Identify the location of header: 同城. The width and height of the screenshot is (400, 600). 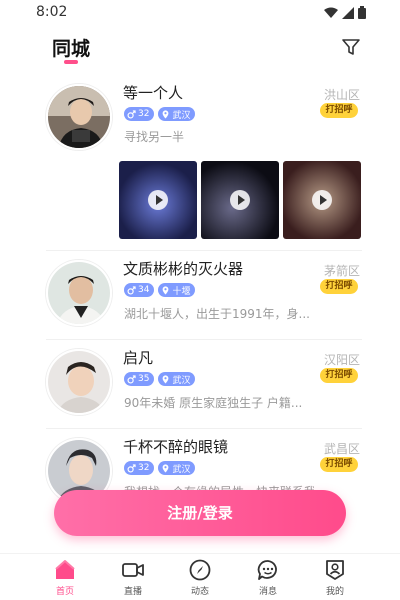
(200, 48).